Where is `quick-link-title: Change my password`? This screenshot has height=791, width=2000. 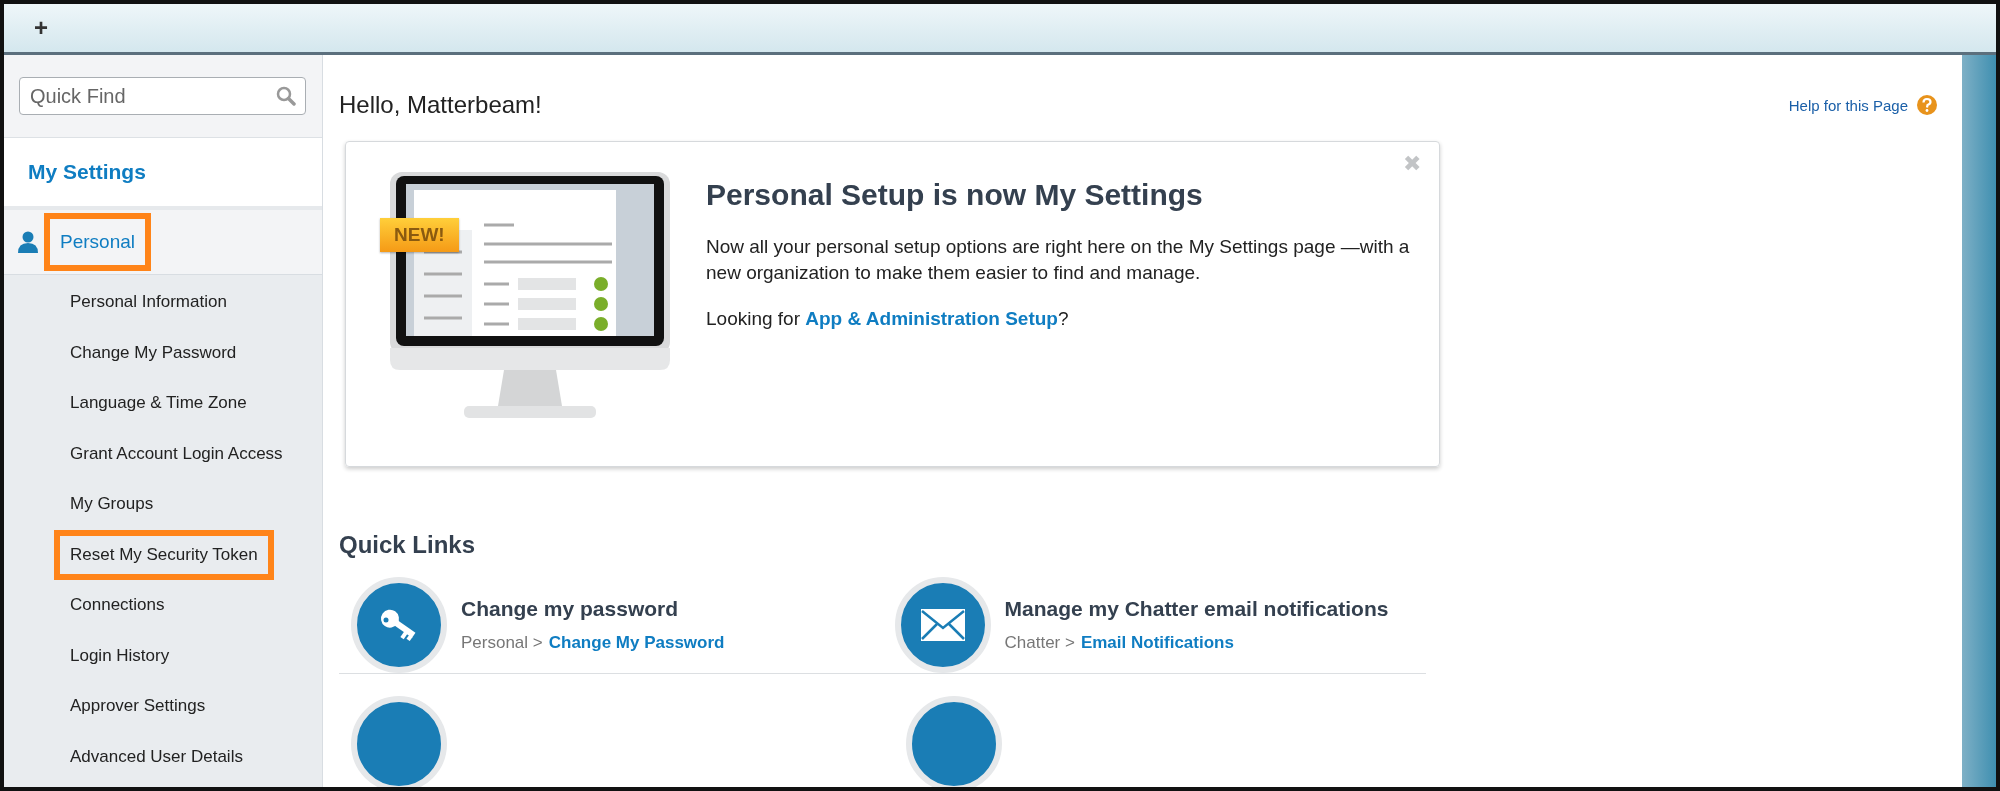 quick-link-title: Change my password is located at coordinates (570, 609).